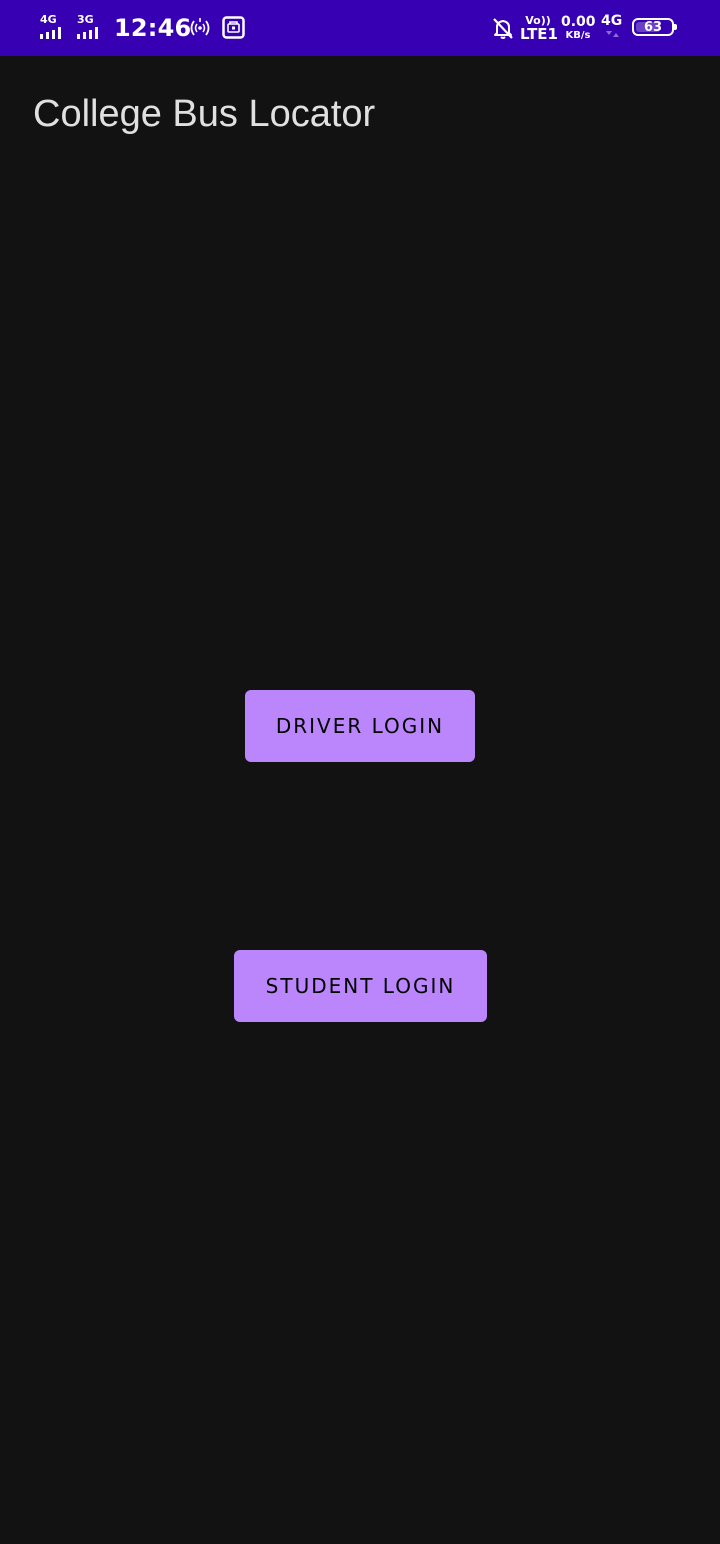 The image size is (720, 1544). I want to click on data-arrows-icon, so click(612, 34).